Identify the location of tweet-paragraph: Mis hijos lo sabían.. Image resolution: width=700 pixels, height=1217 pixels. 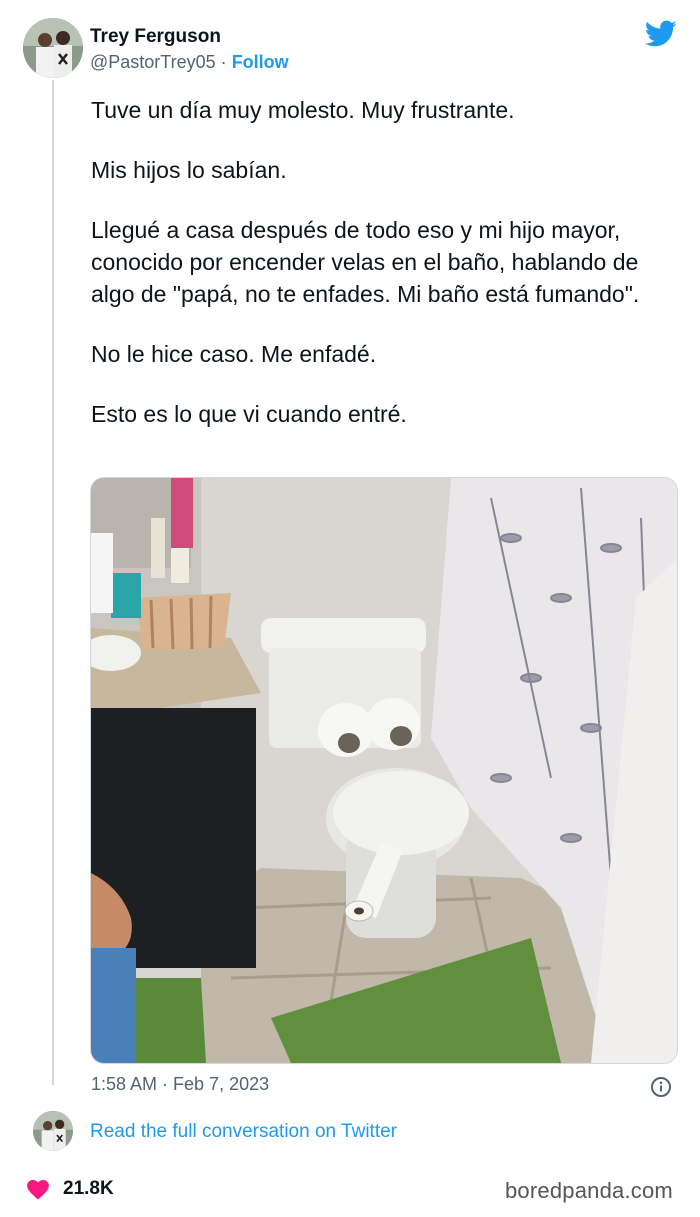
(189, 170).